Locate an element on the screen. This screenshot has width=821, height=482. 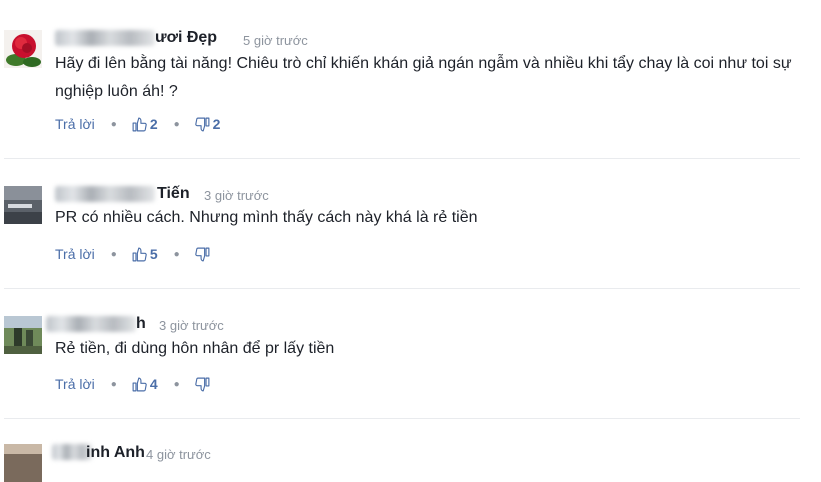
comment-time: 5 giờ trước is located at coordinates (275, 40).